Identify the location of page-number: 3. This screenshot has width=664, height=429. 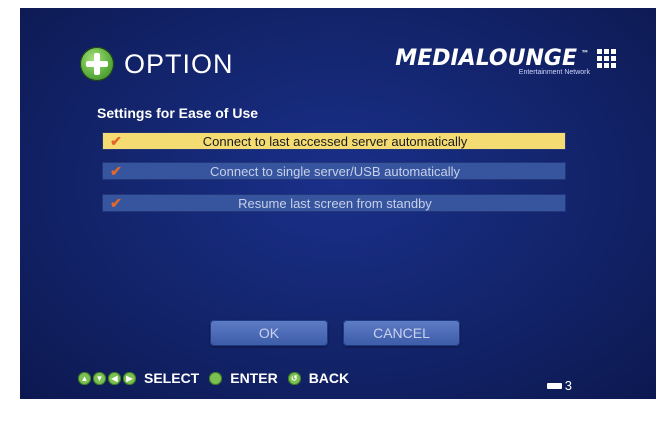
(568, 385).